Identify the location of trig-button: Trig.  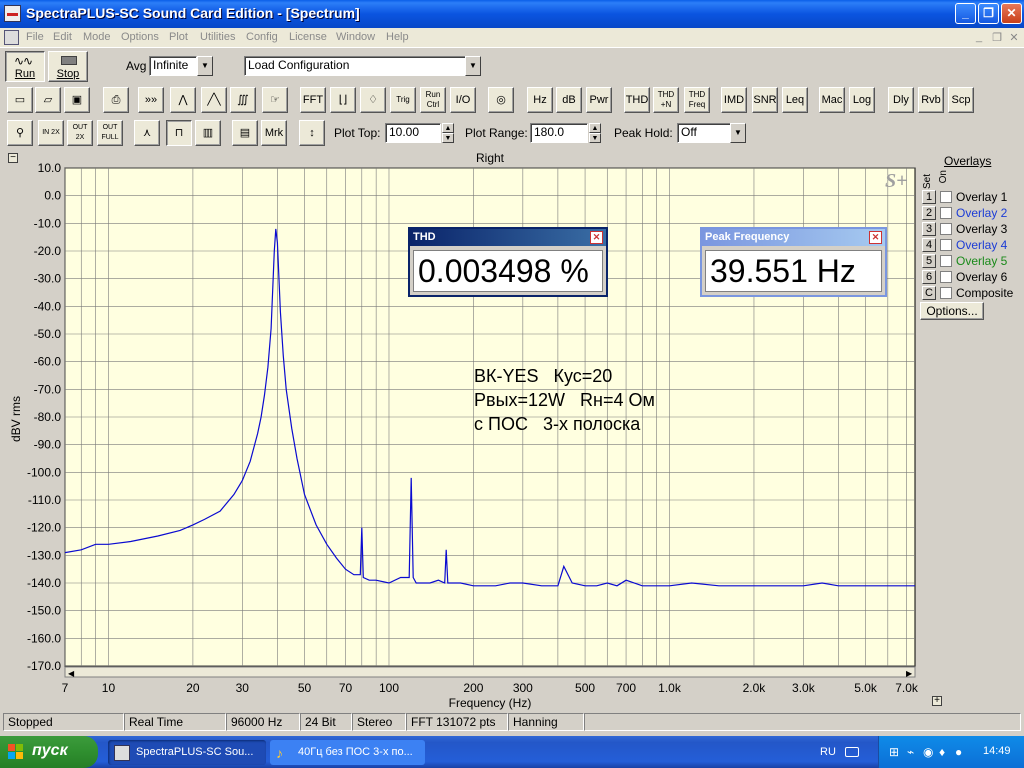
(403, 100).